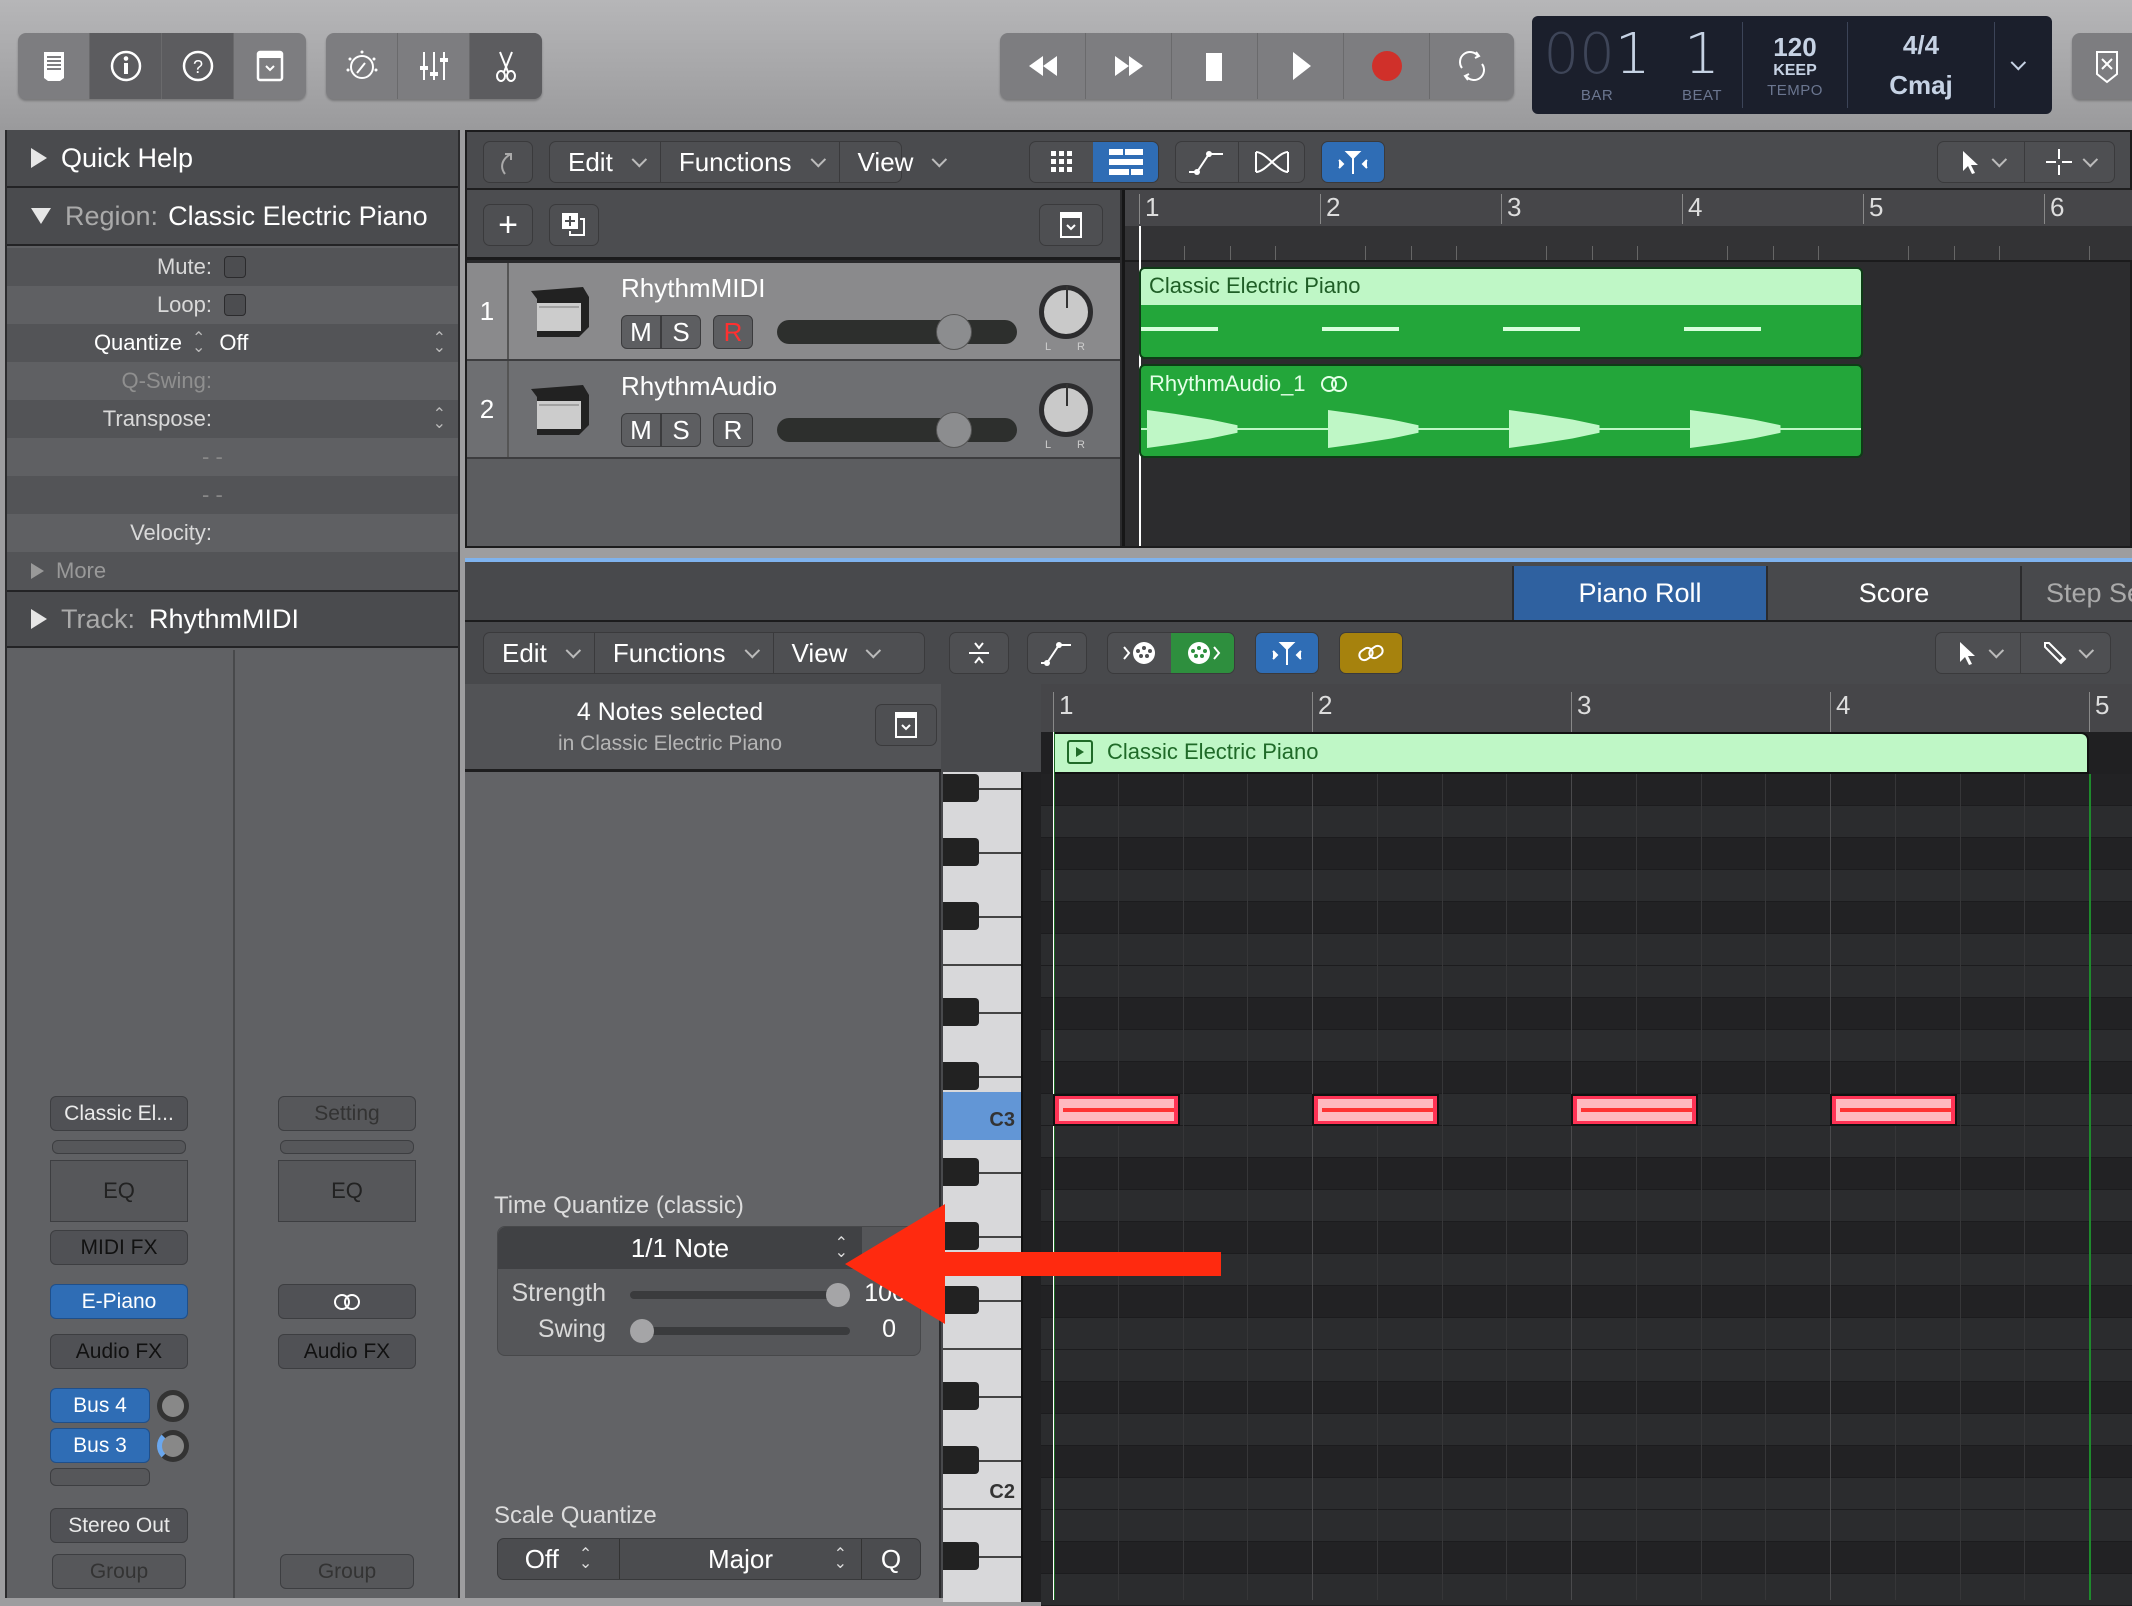  I want to click on grid-view-button, so click(1061, 162).